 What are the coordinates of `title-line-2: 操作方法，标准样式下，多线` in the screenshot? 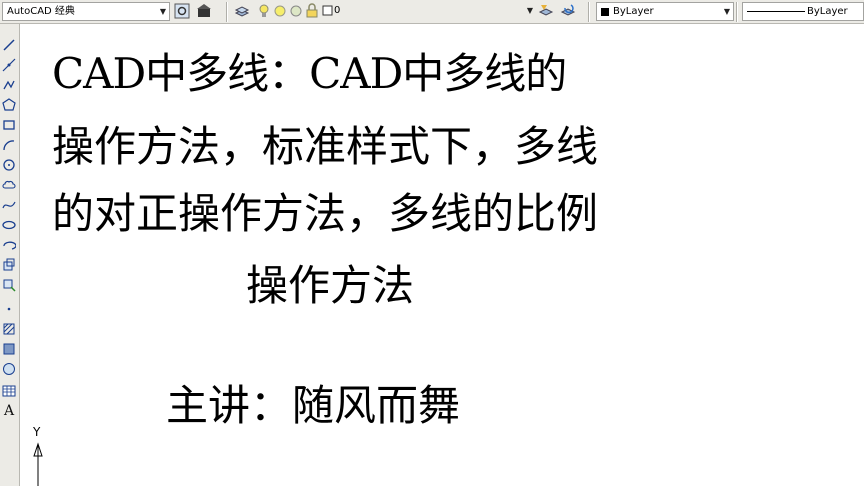 It's located at (325, 146).